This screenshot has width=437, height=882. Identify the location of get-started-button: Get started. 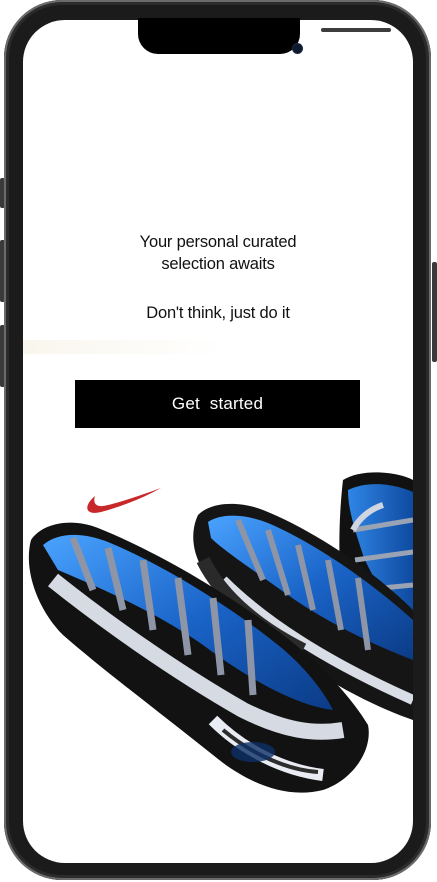
(217, 404).